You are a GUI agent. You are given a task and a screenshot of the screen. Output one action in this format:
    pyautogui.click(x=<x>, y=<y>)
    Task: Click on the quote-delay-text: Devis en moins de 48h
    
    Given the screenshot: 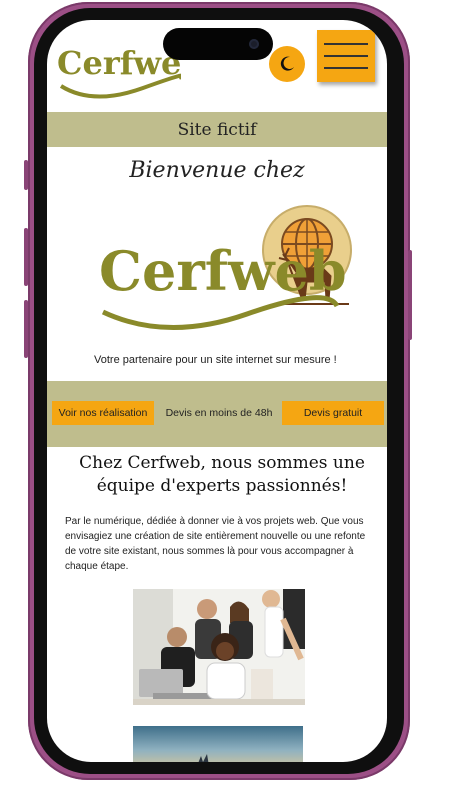 What is the action you would take?
    pyautogui.click(x=219, y=413)
    